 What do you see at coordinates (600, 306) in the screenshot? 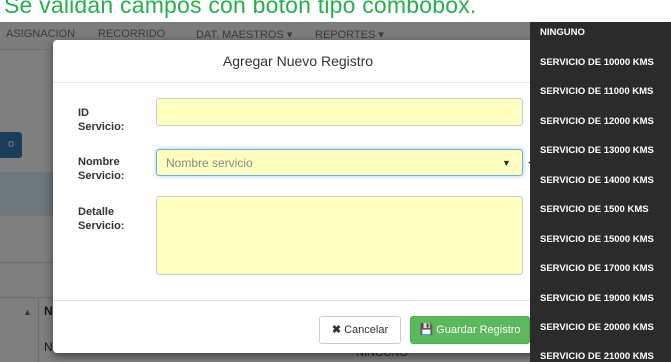
I see `dropdown-option: SERVICIO DE 19000 KMS` at bounding box center [600, 306].